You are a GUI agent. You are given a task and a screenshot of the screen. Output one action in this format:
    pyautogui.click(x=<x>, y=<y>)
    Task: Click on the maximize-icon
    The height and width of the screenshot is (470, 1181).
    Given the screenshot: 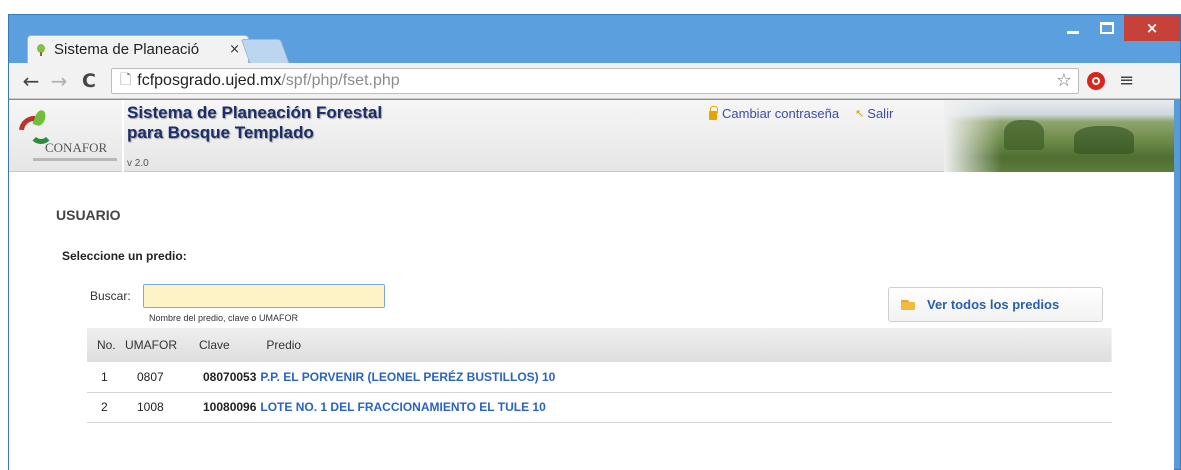 What is the action you would take?
    pyautogui.click(x=1107, y=28)
    